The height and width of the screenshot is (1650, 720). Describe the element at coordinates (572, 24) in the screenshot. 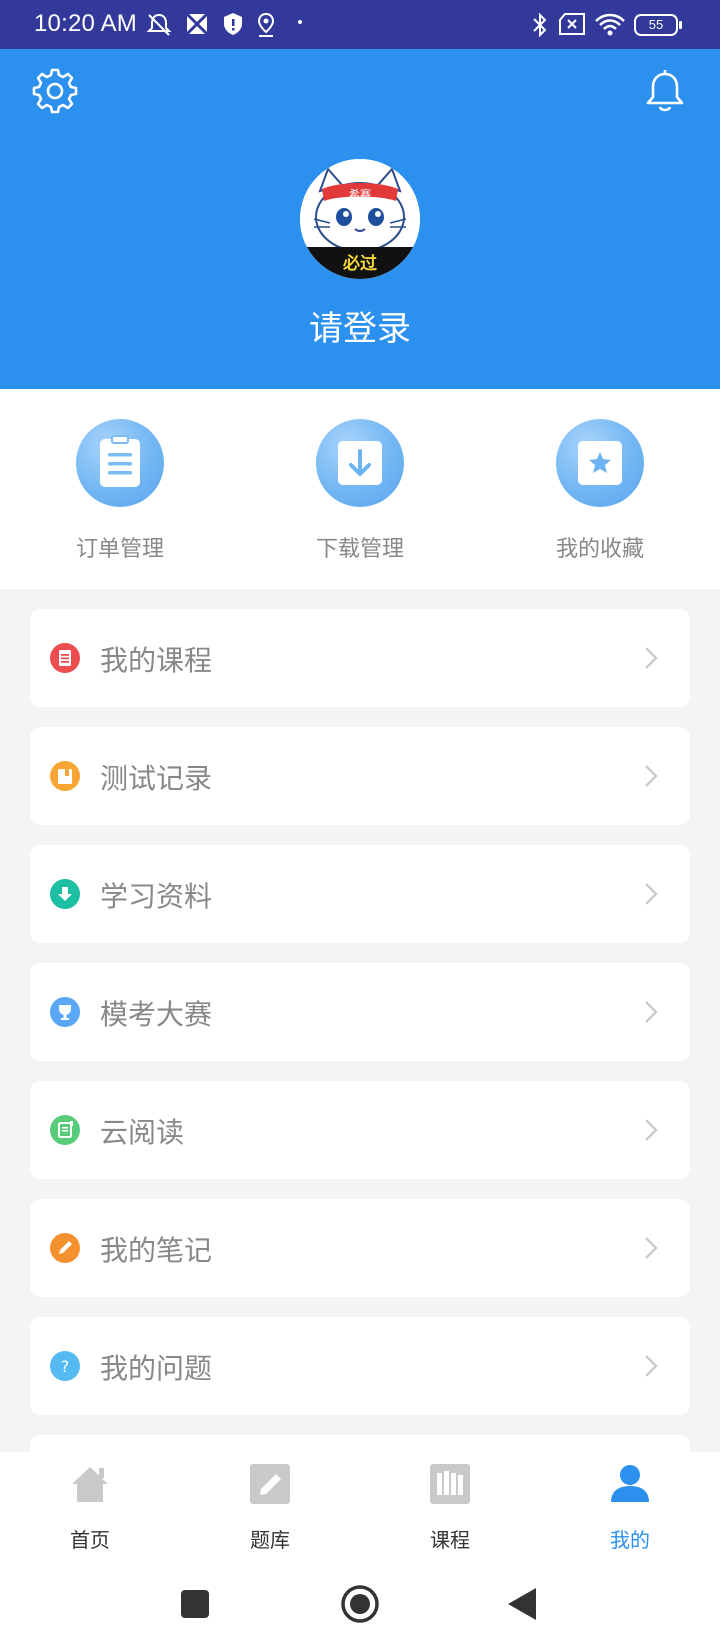

I see `sim-x-icon` at that location.